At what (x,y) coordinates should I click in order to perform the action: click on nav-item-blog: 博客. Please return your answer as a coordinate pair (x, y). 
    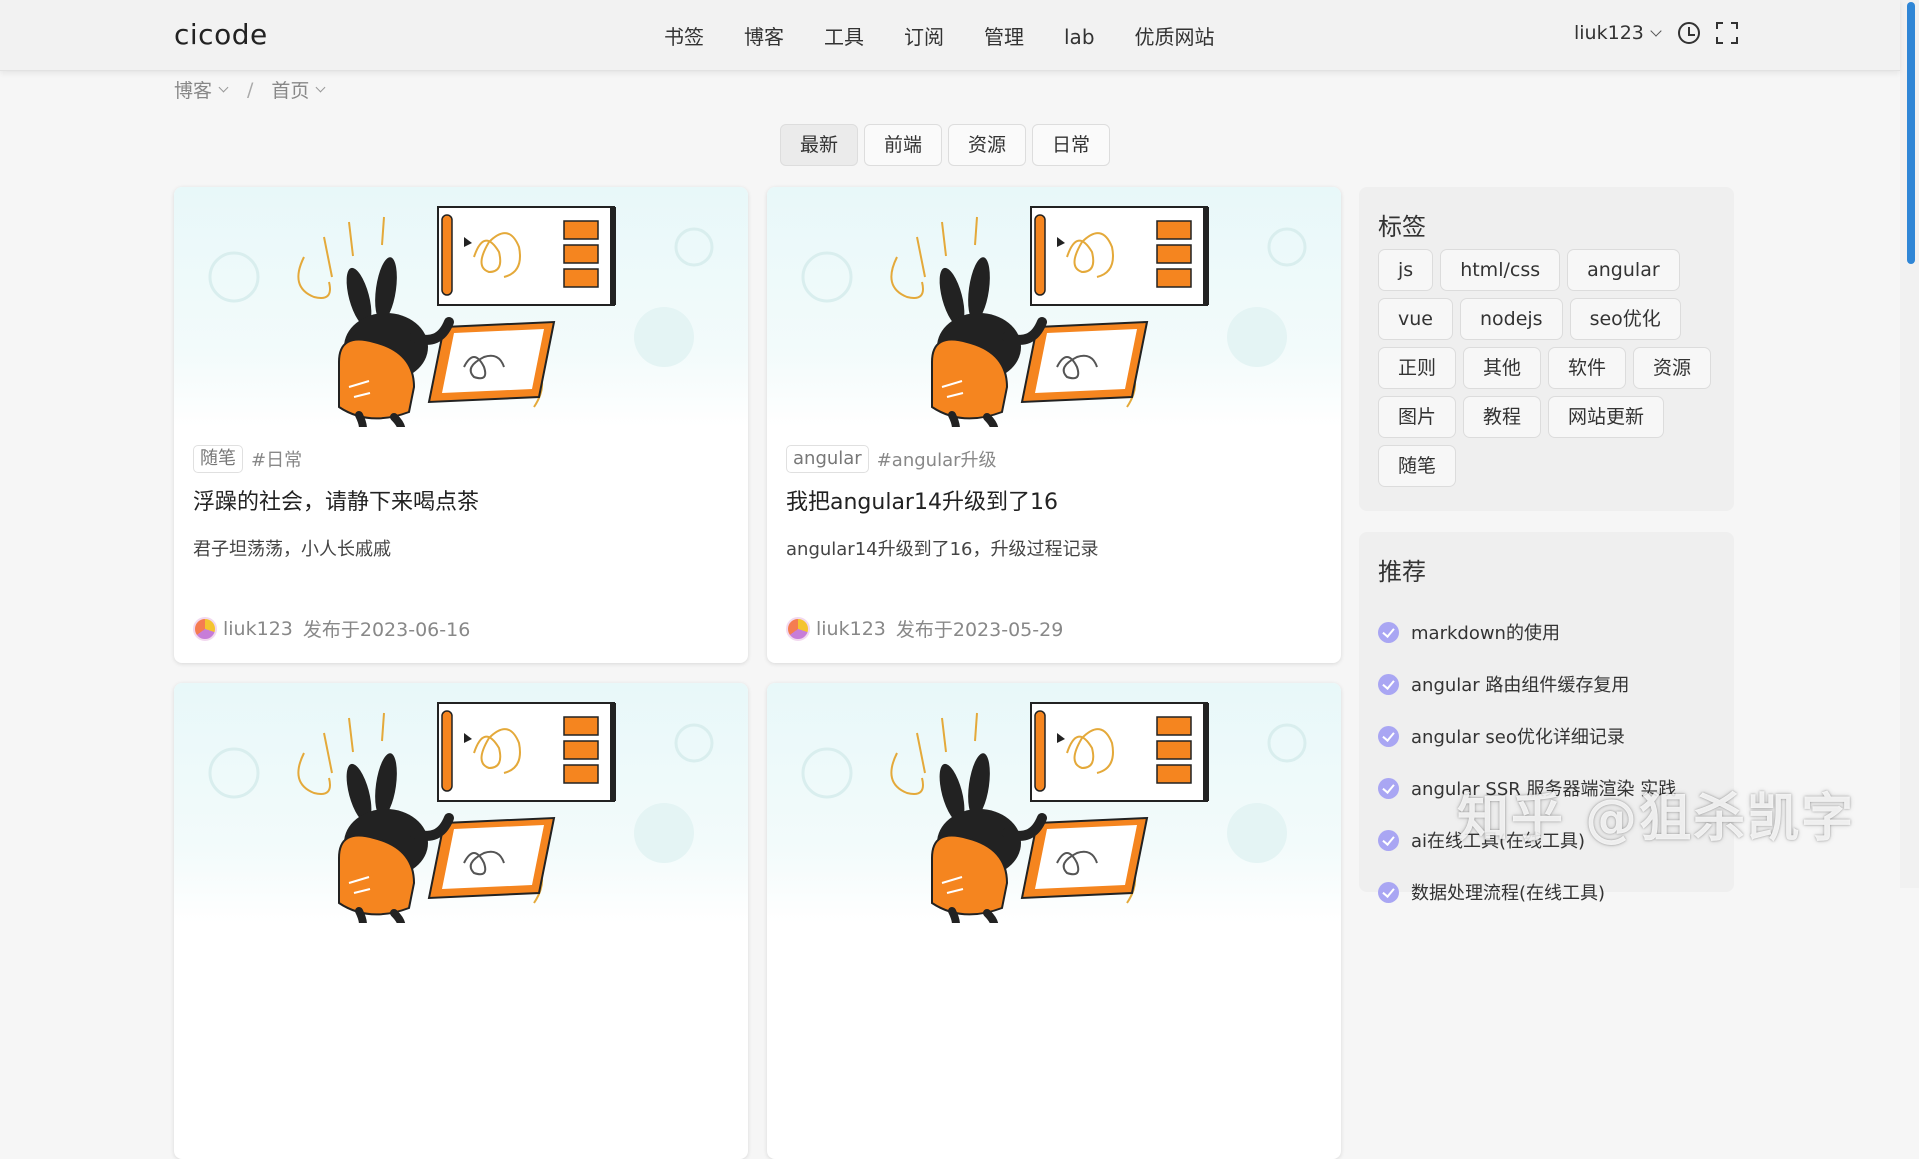
    Looking at the image, I should click on (764, 37).